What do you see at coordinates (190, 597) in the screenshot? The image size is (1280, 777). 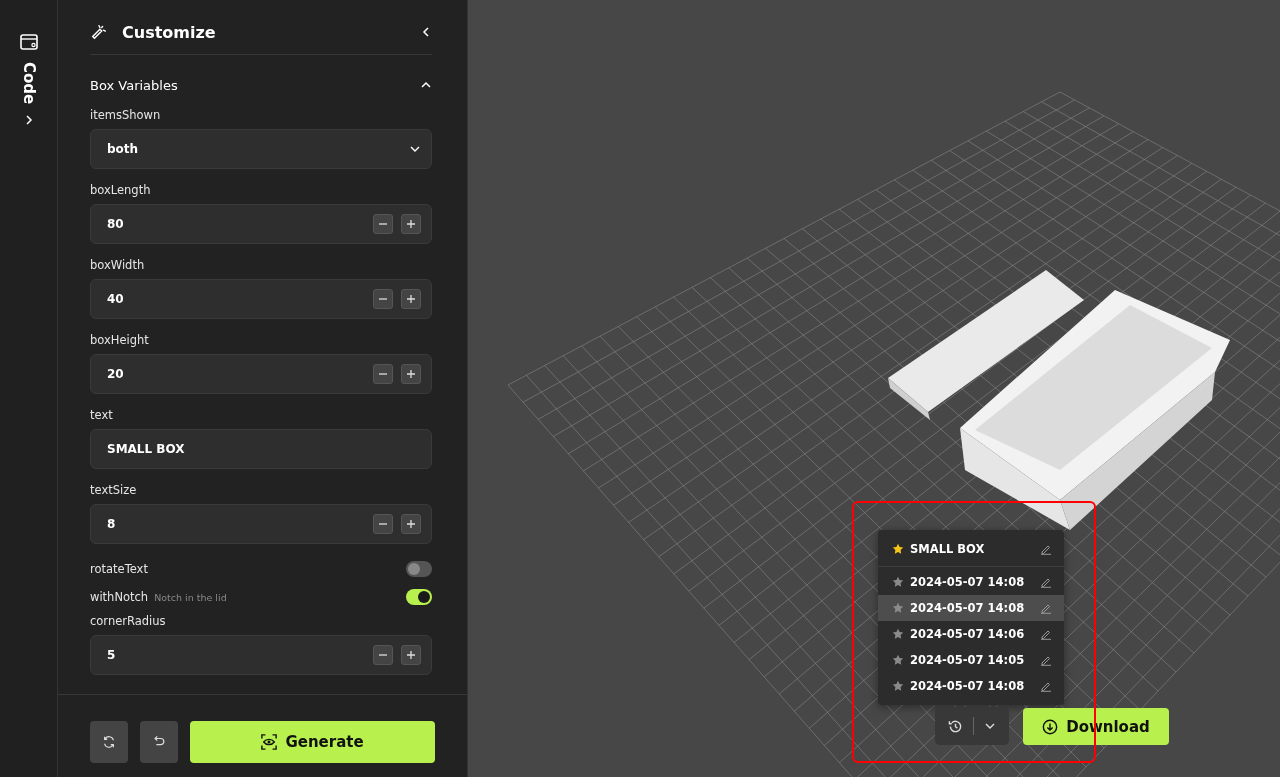 I see `field-hint: Notch in the lid` at bounding box center [190, 597].